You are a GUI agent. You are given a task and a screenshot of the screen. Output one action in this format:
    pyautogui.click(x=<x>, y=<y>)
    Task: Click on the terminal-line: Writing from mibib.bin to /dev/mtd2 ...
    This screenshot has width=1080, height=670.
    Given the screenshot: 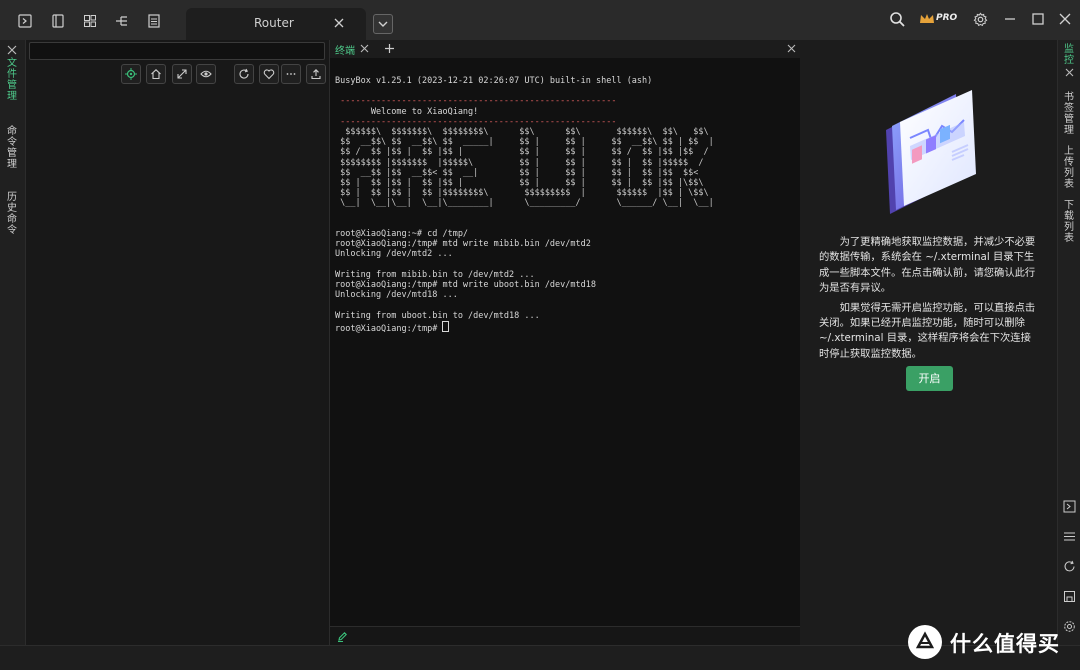 What is the action you would take?
    pyautogui.click(x=435, y=274)
    